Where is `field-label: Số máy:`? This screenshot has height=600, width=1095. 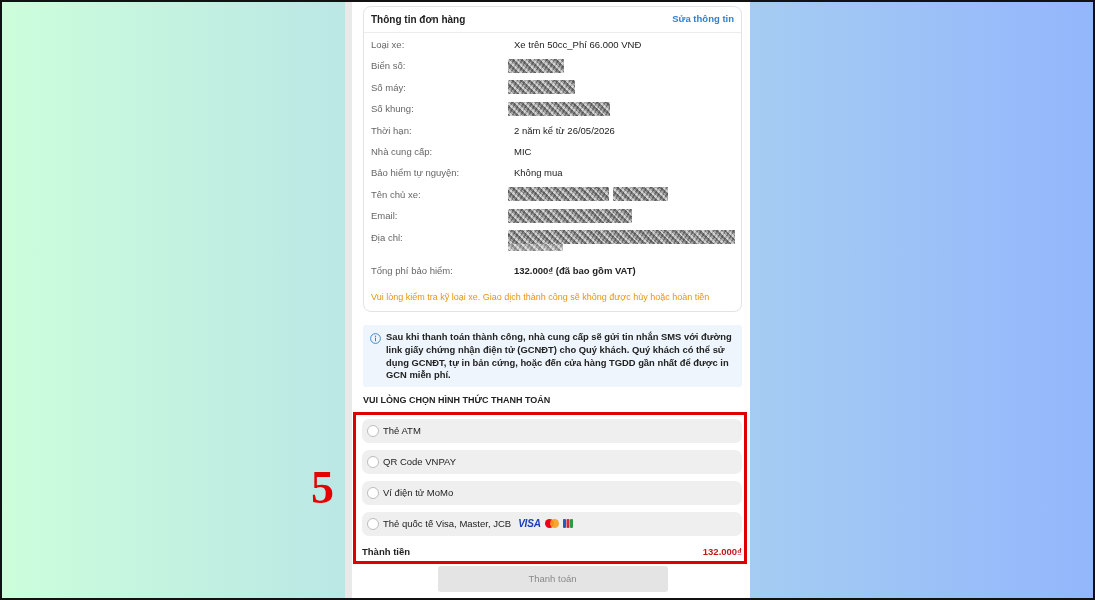 field-label: Số máy: is located at coordinates (389, 87).